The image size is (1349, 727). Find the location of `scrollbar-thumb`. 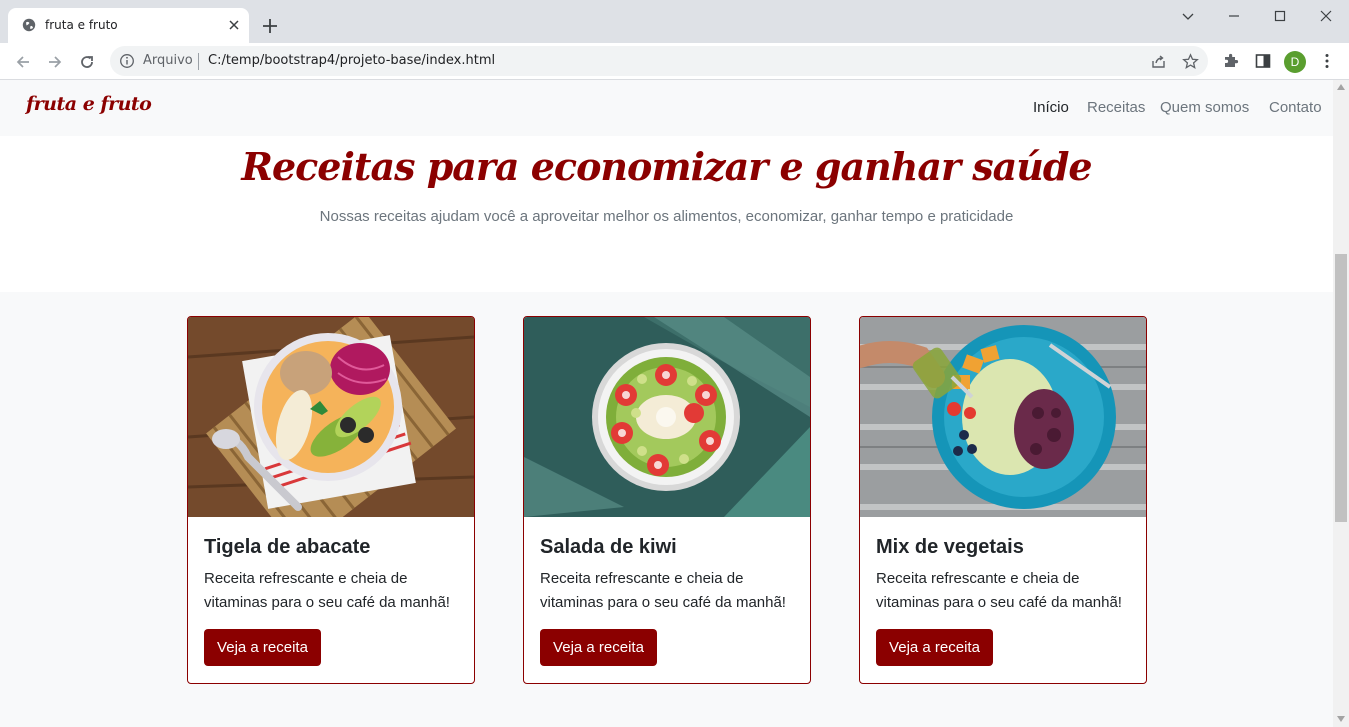

scrollbar-thumb is located at coordinates (1341, 388).